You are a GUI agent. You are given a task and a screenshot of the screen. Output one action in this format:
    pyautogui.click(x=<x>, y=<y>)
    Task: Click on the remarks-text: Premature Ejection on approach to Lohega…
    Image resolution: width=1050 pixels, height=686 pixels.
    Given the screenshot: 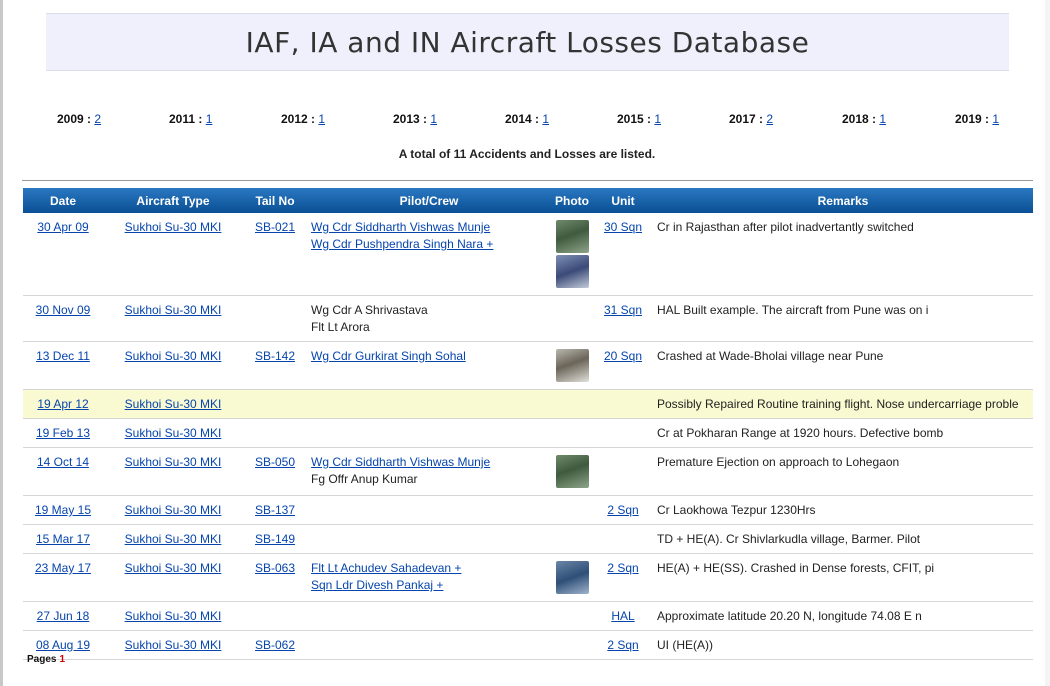 What is the action you would take?
    pyautogui.click(x=843, y=471)
    